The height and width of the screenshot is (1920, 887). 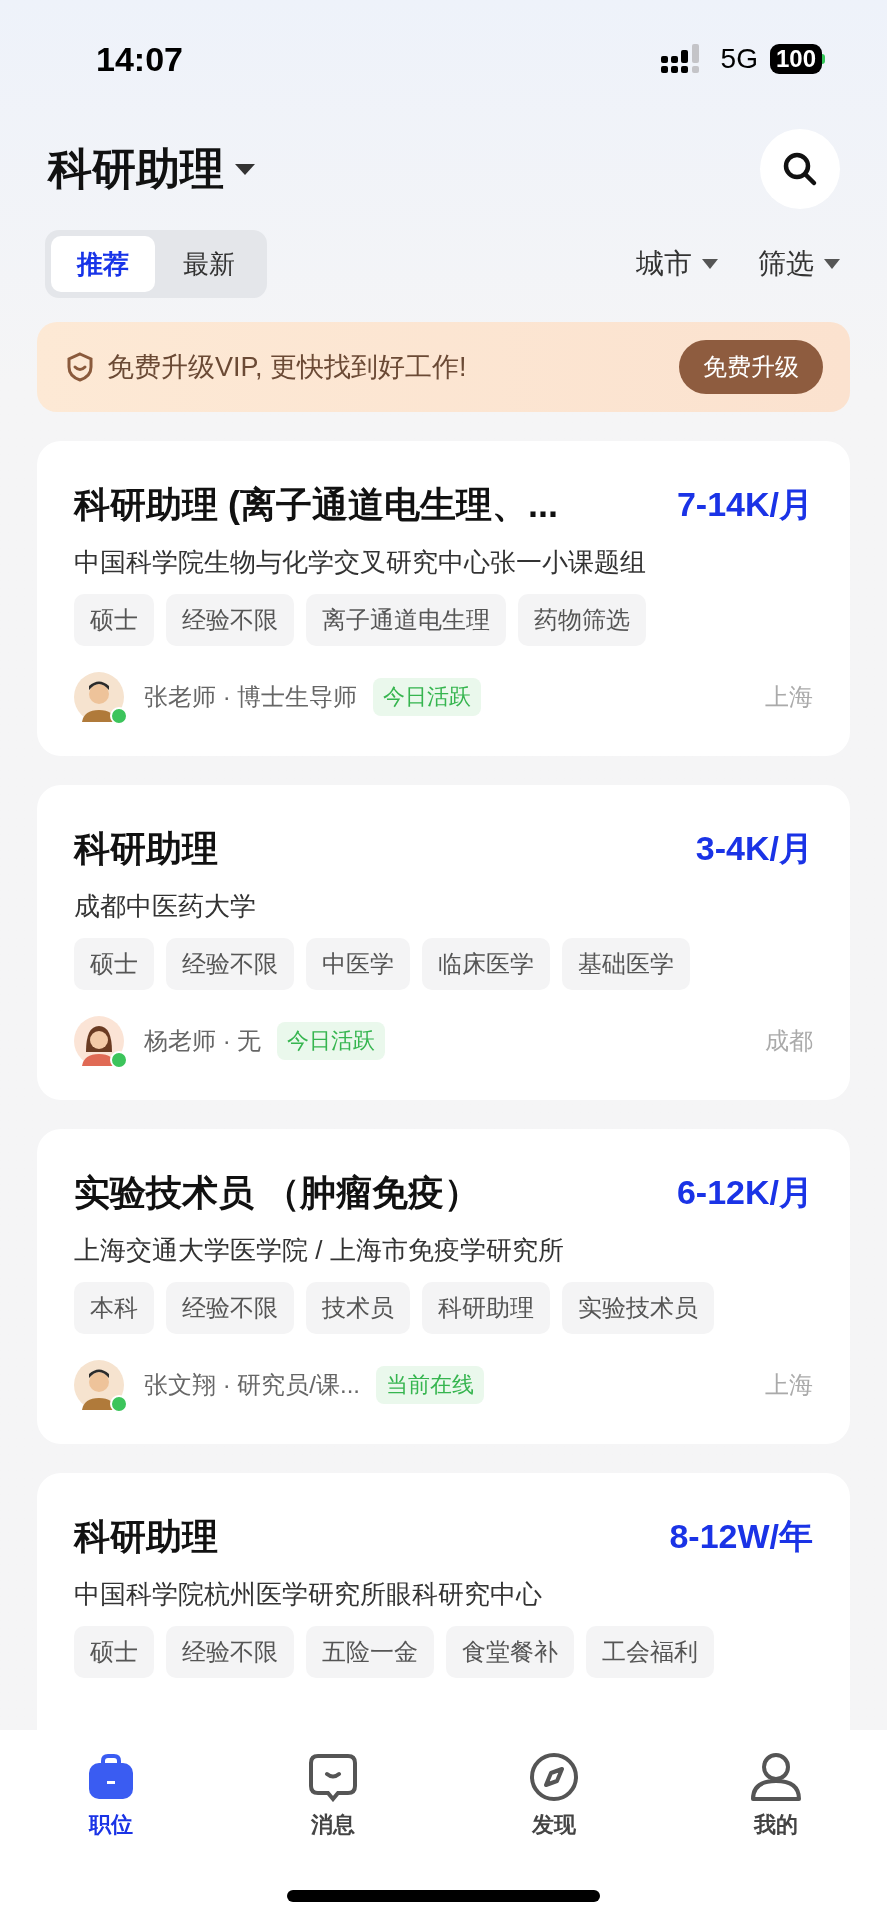 I want to click on nav-tab: 发现, so click(x=554, y=1796).